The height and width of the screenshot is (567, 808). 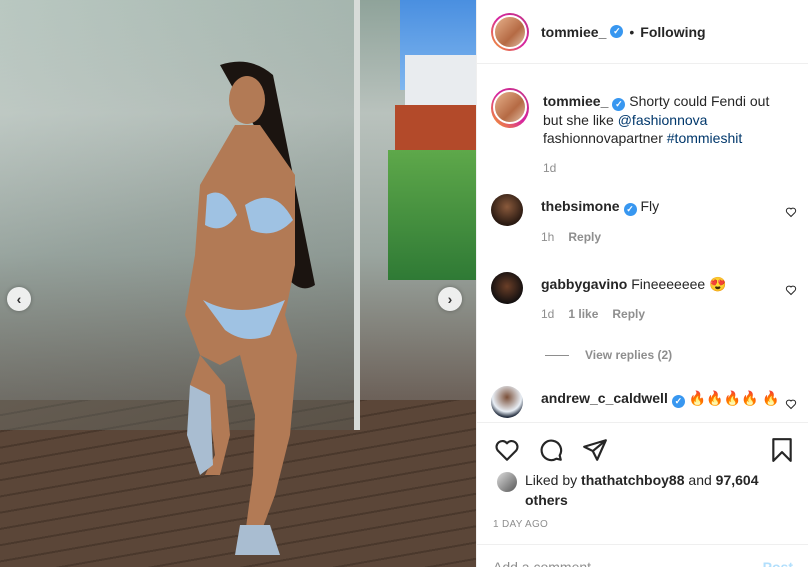 I want to click on comment-text: 🔥🔥🔥🔥 🔥, so click(x=734, y=398).